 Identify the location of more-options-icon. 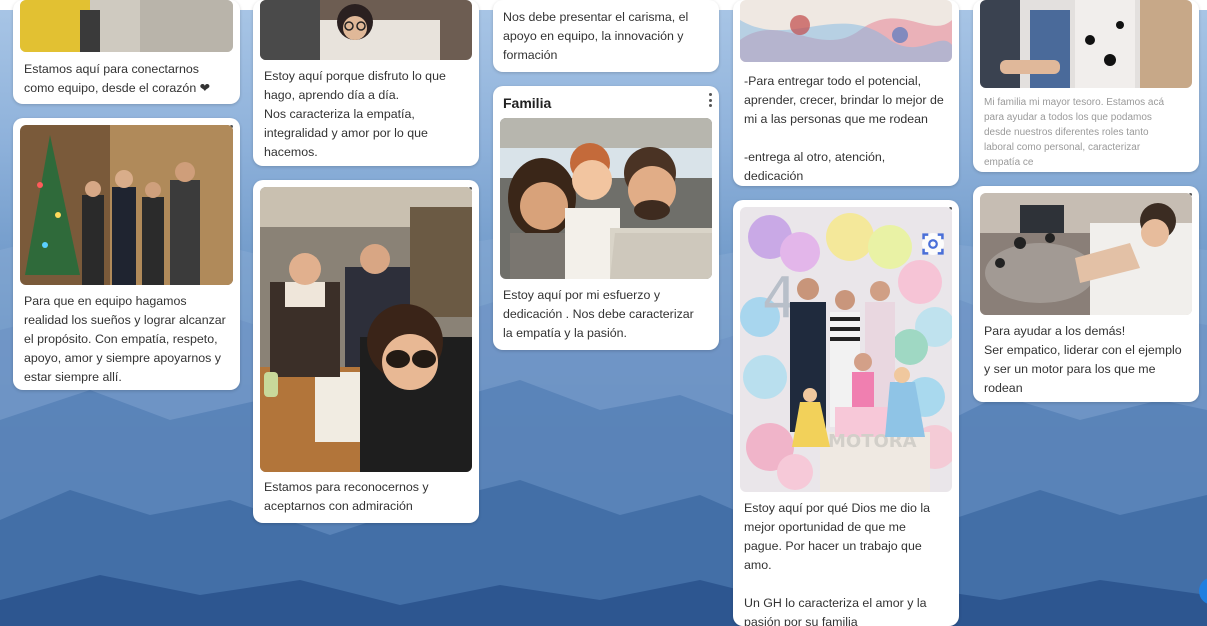
(710, 100).